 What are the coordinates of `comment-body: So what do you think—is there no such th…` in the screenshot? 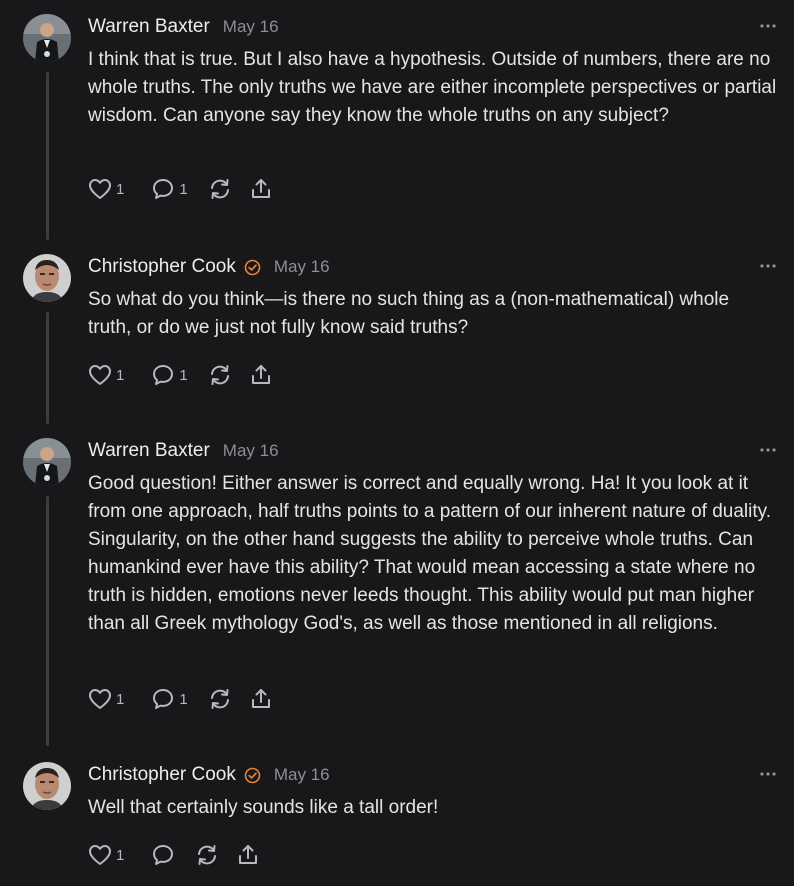 It's located at (409, 313).